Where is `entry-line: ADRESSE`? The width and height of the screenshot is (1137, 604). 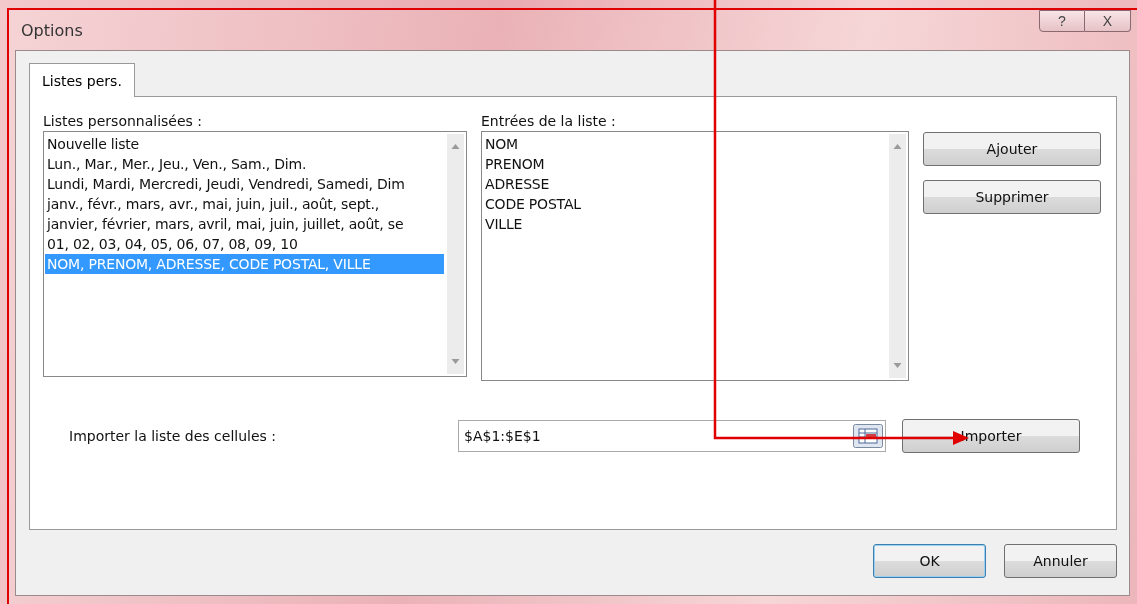
entry-line: ADRESSE is located at coordinates (517, 184).